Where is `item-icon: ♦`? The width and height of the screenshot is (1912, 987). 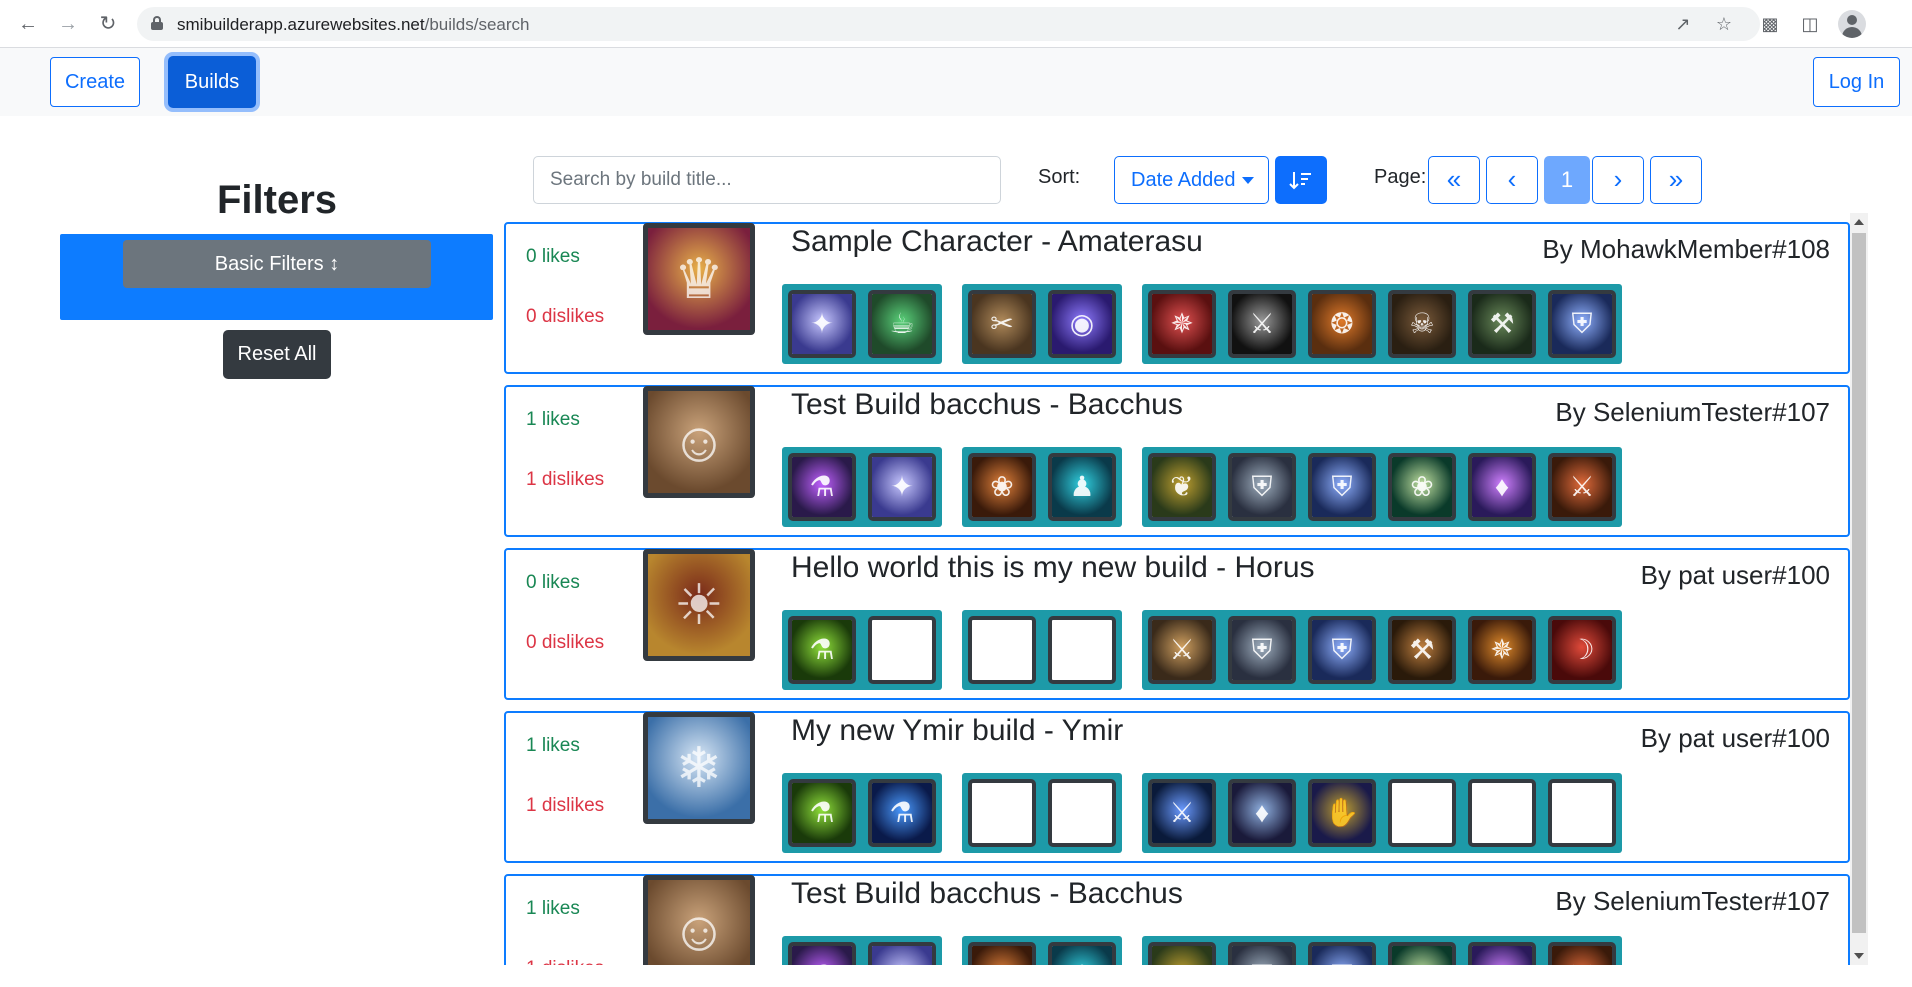
item-icon: ♦ is located at coordinates (1502, 487).